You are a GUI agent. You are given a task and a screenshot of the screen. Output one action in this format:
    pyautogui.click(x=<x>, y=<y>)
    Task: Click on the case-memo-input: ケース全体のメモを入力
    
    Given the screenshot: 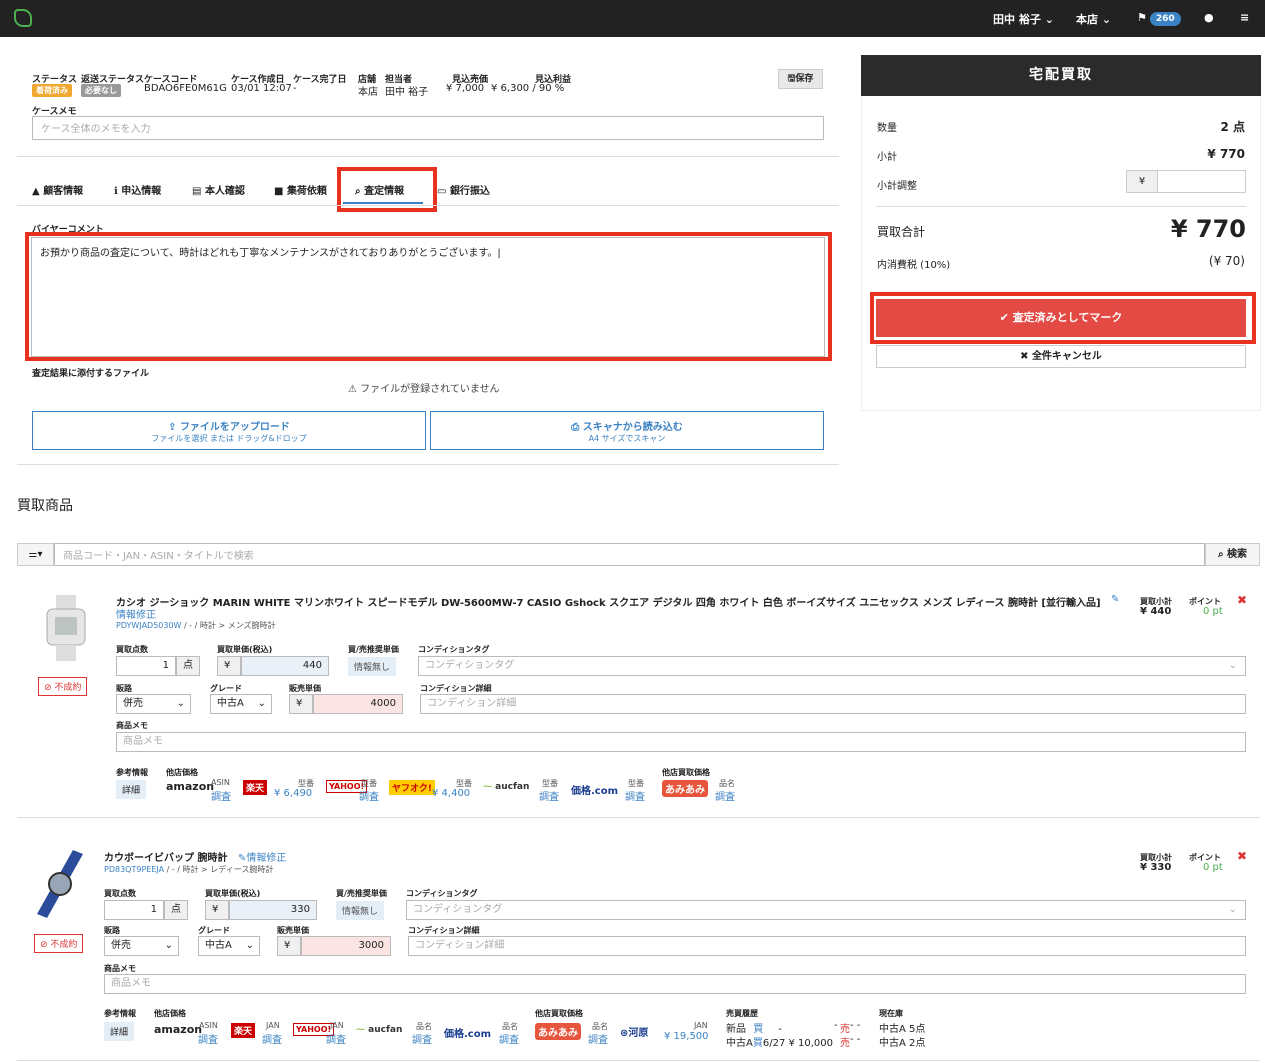 What is the action you would take?
    pyautogui.click(x=428, y=128)
    